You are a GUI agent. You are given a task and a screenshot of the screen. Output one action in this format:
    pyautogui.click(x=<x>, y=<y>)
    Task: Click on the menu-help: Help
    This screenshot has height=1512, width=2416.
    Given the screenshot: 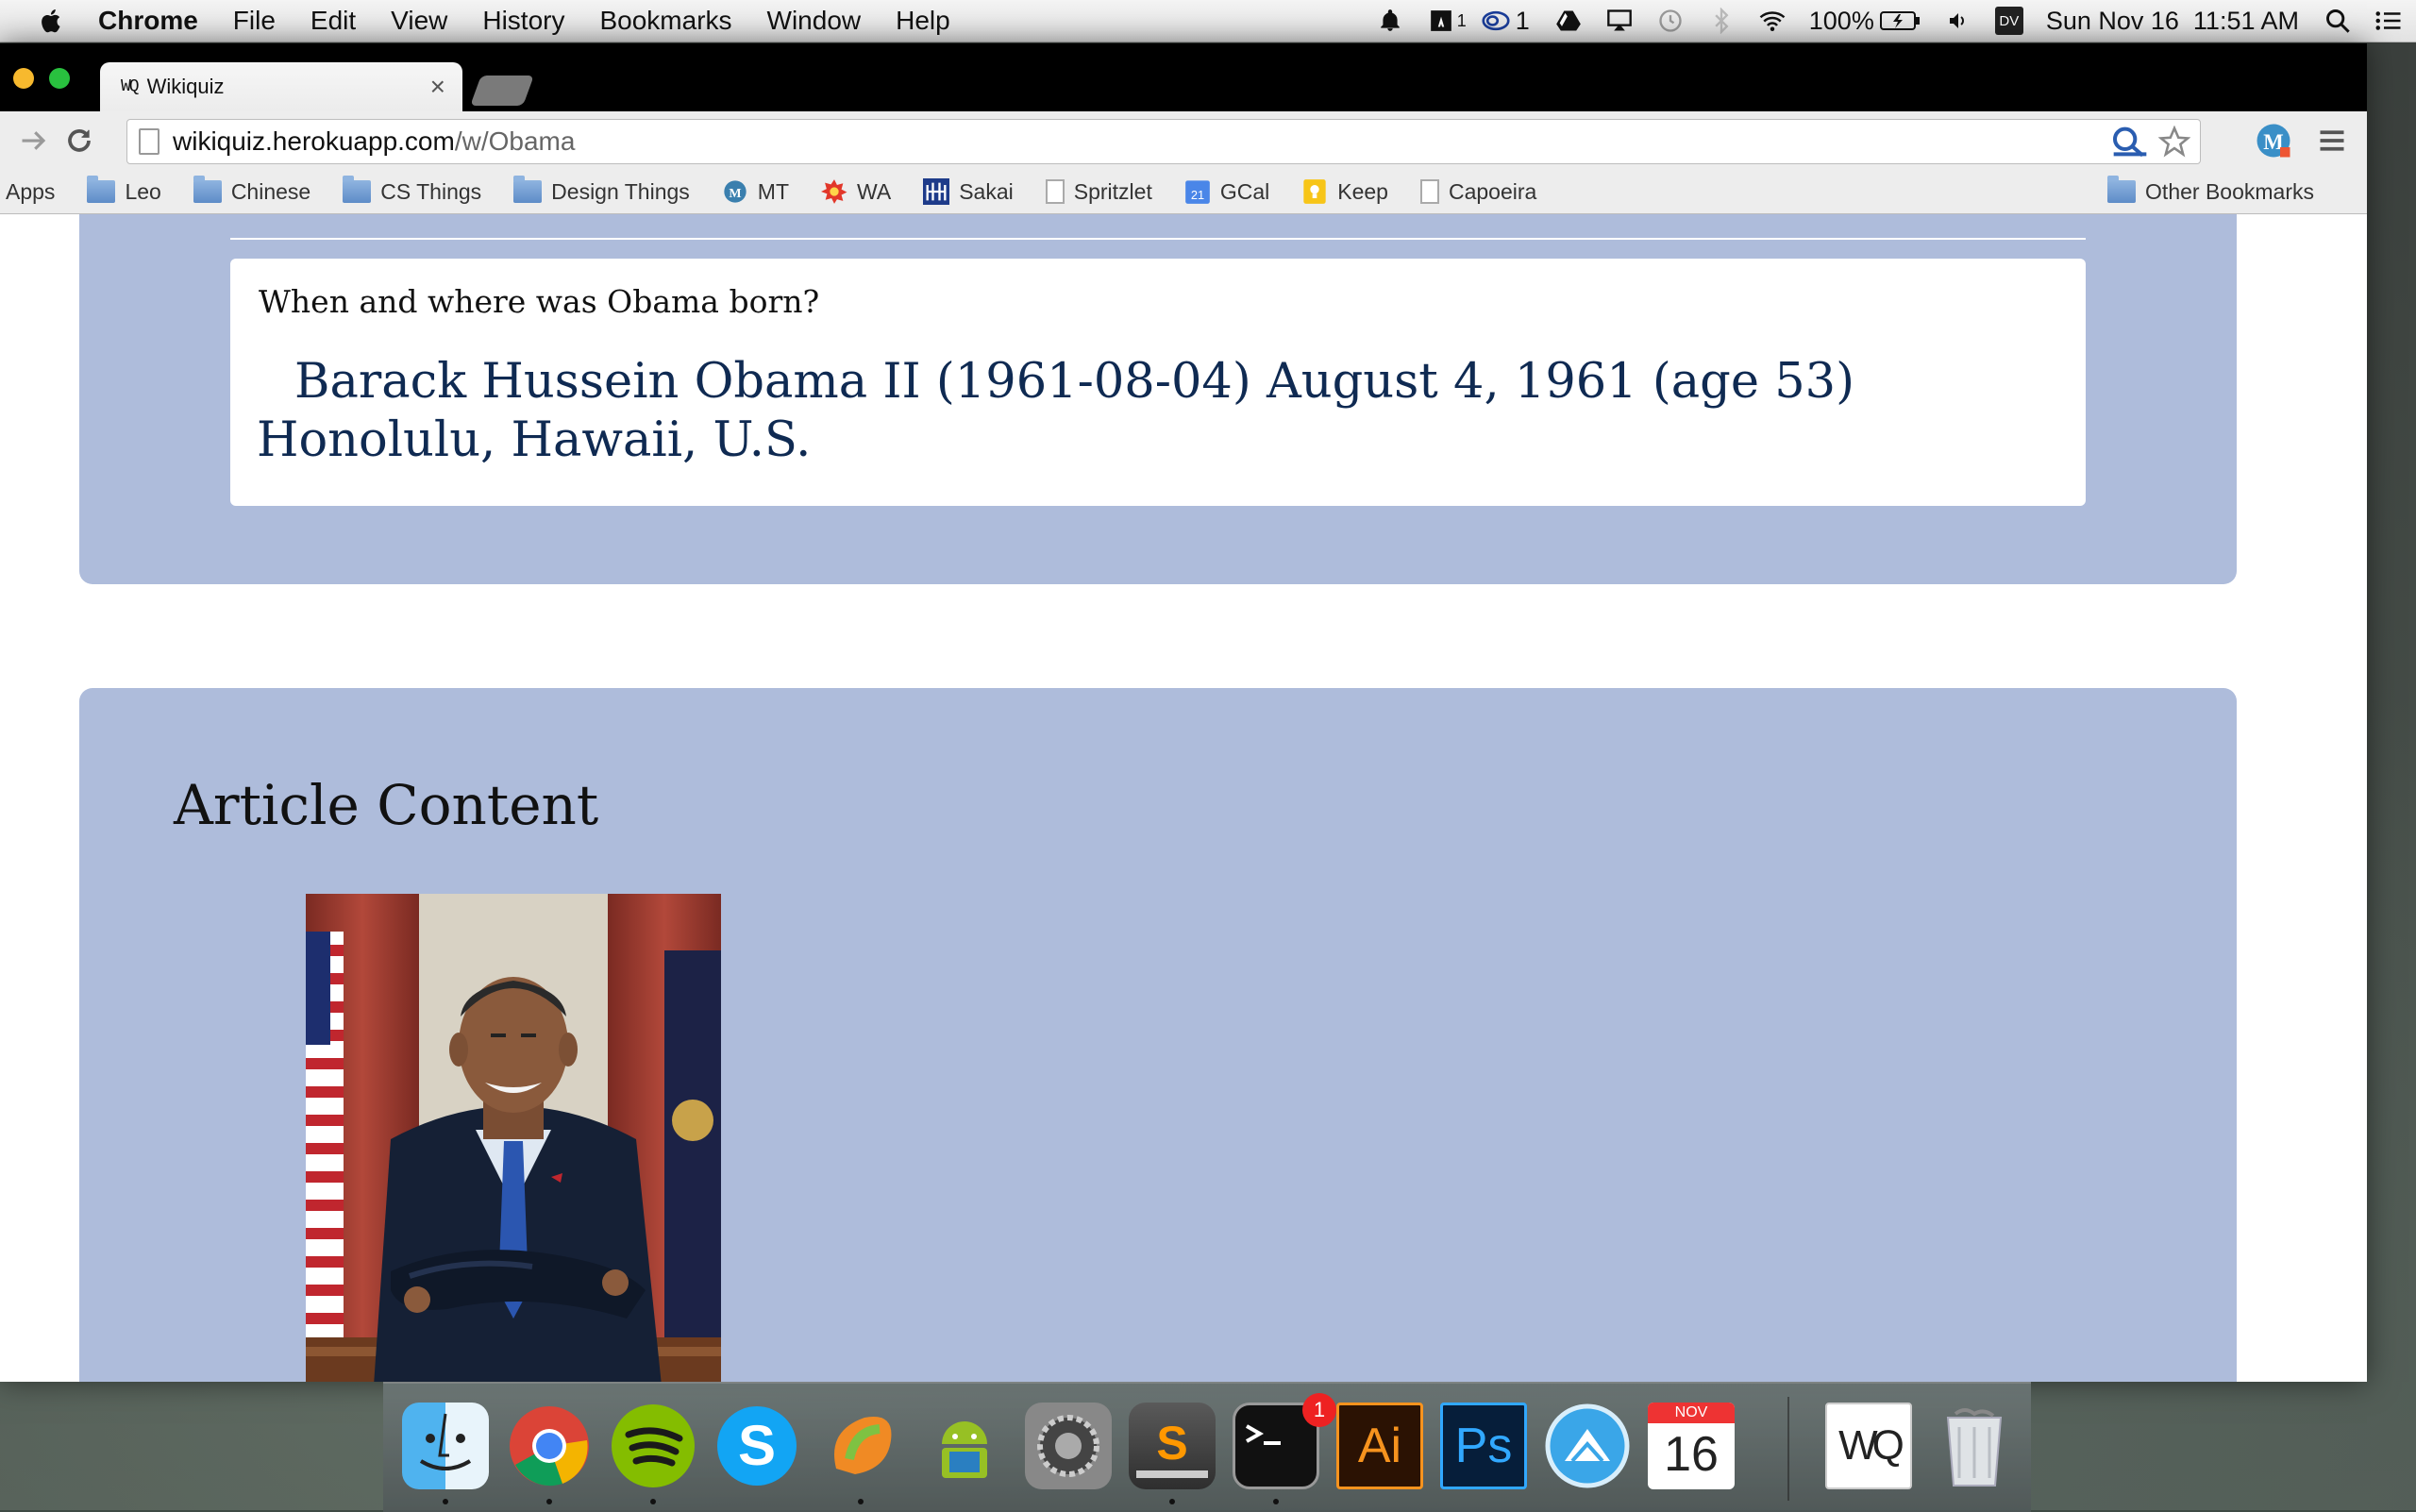 What is the action you would take?
    pyautogui.click(x=923, y=21)
    